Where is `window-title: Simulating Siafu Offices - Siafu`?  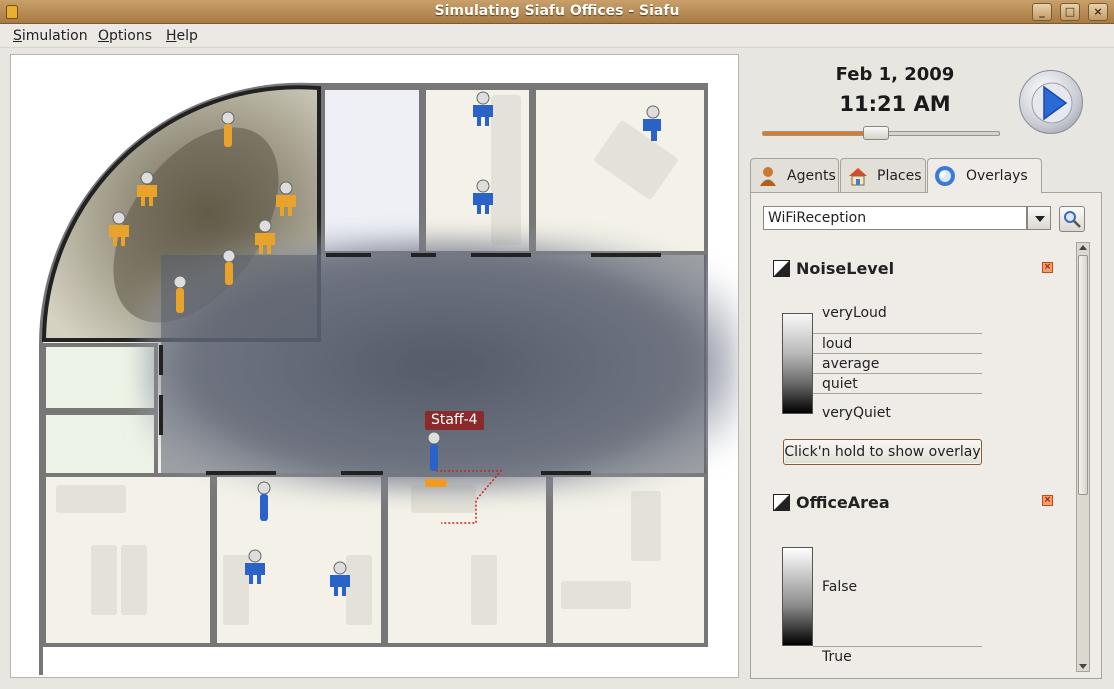
window-title: Simulating Siafu Offices - Siafu is located at coordinates (557, 11).